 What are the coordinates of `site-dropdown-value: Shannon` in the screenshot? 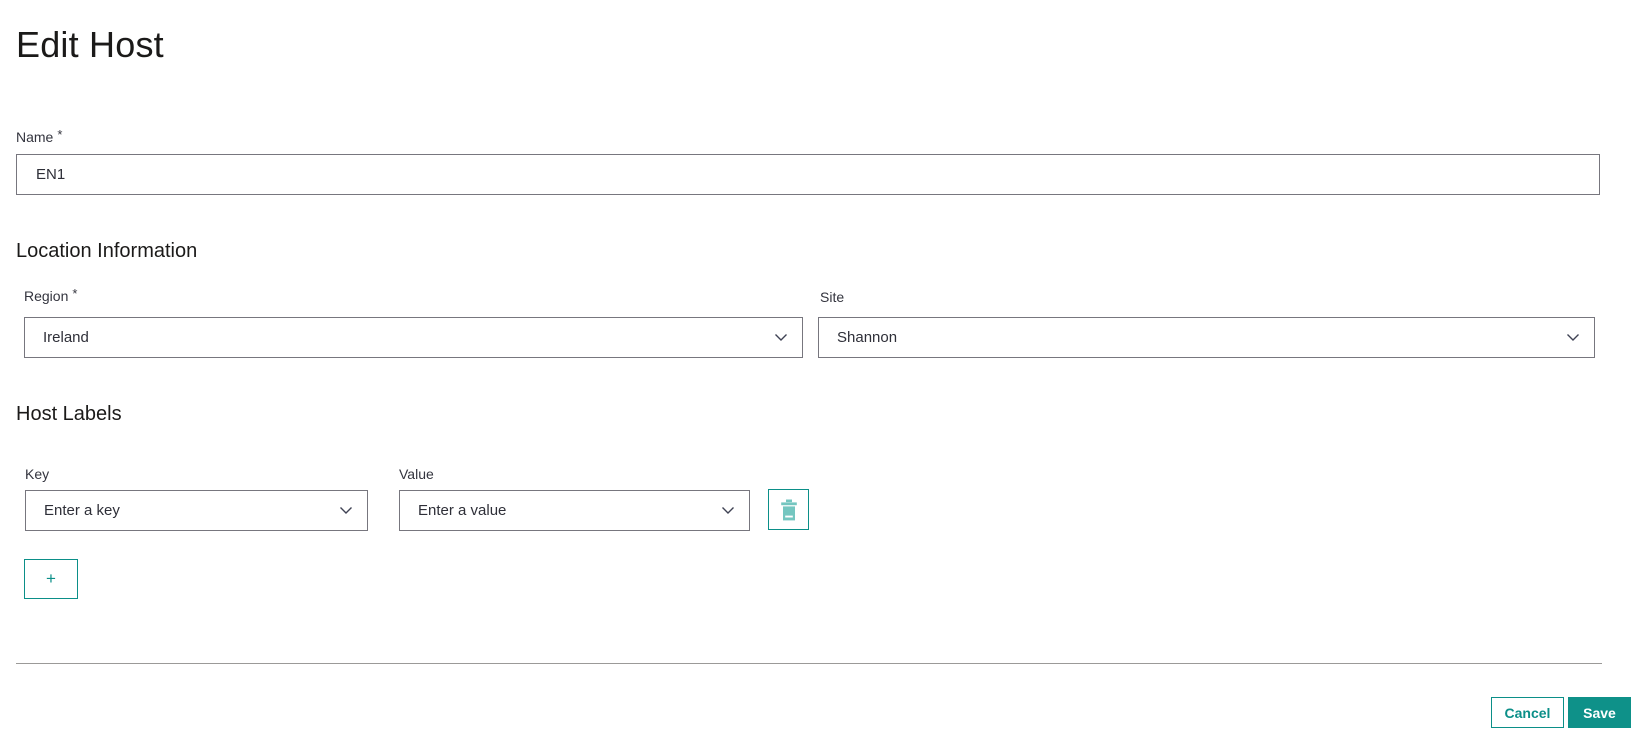 It's located at (867, 337).